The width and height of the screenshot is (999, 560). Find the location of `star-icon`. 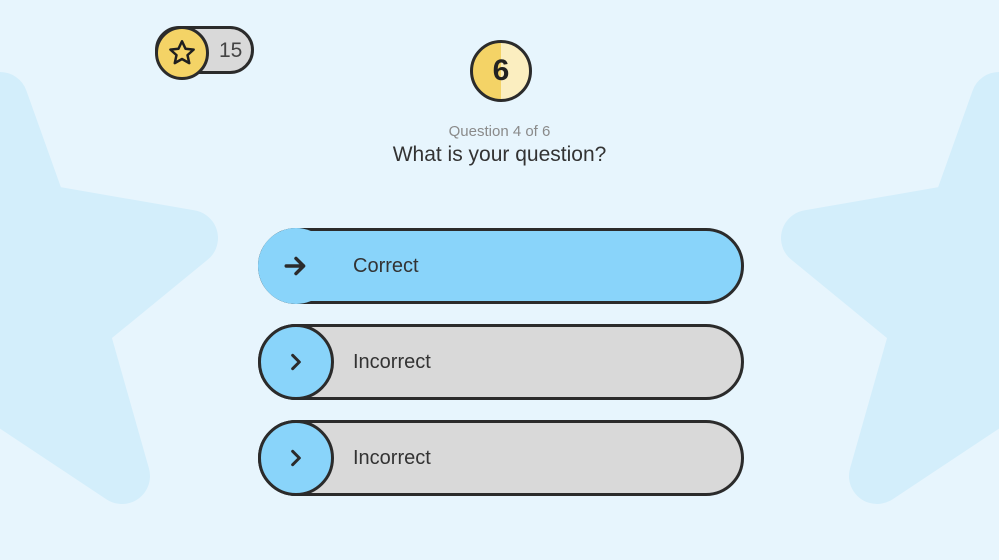

star-icon is located at coordinates (182, 52).